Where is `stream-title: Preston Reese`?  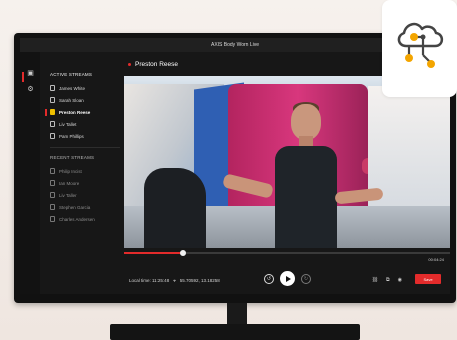
stream-title: Preston Reese is located at coordinates (153, 64).